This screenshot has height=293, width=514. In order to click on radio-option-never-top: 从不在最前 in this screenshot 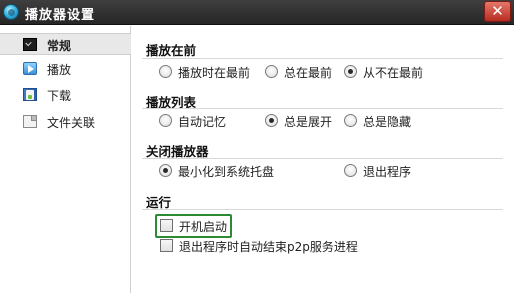, I will do `click(390, 72)`.